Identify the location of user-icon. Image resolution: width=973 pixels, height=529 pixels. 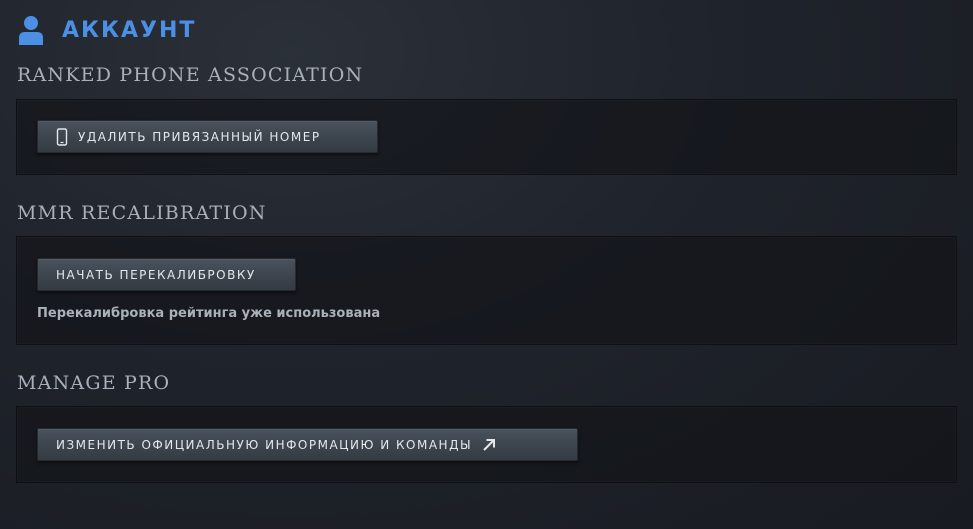
(31, 30).